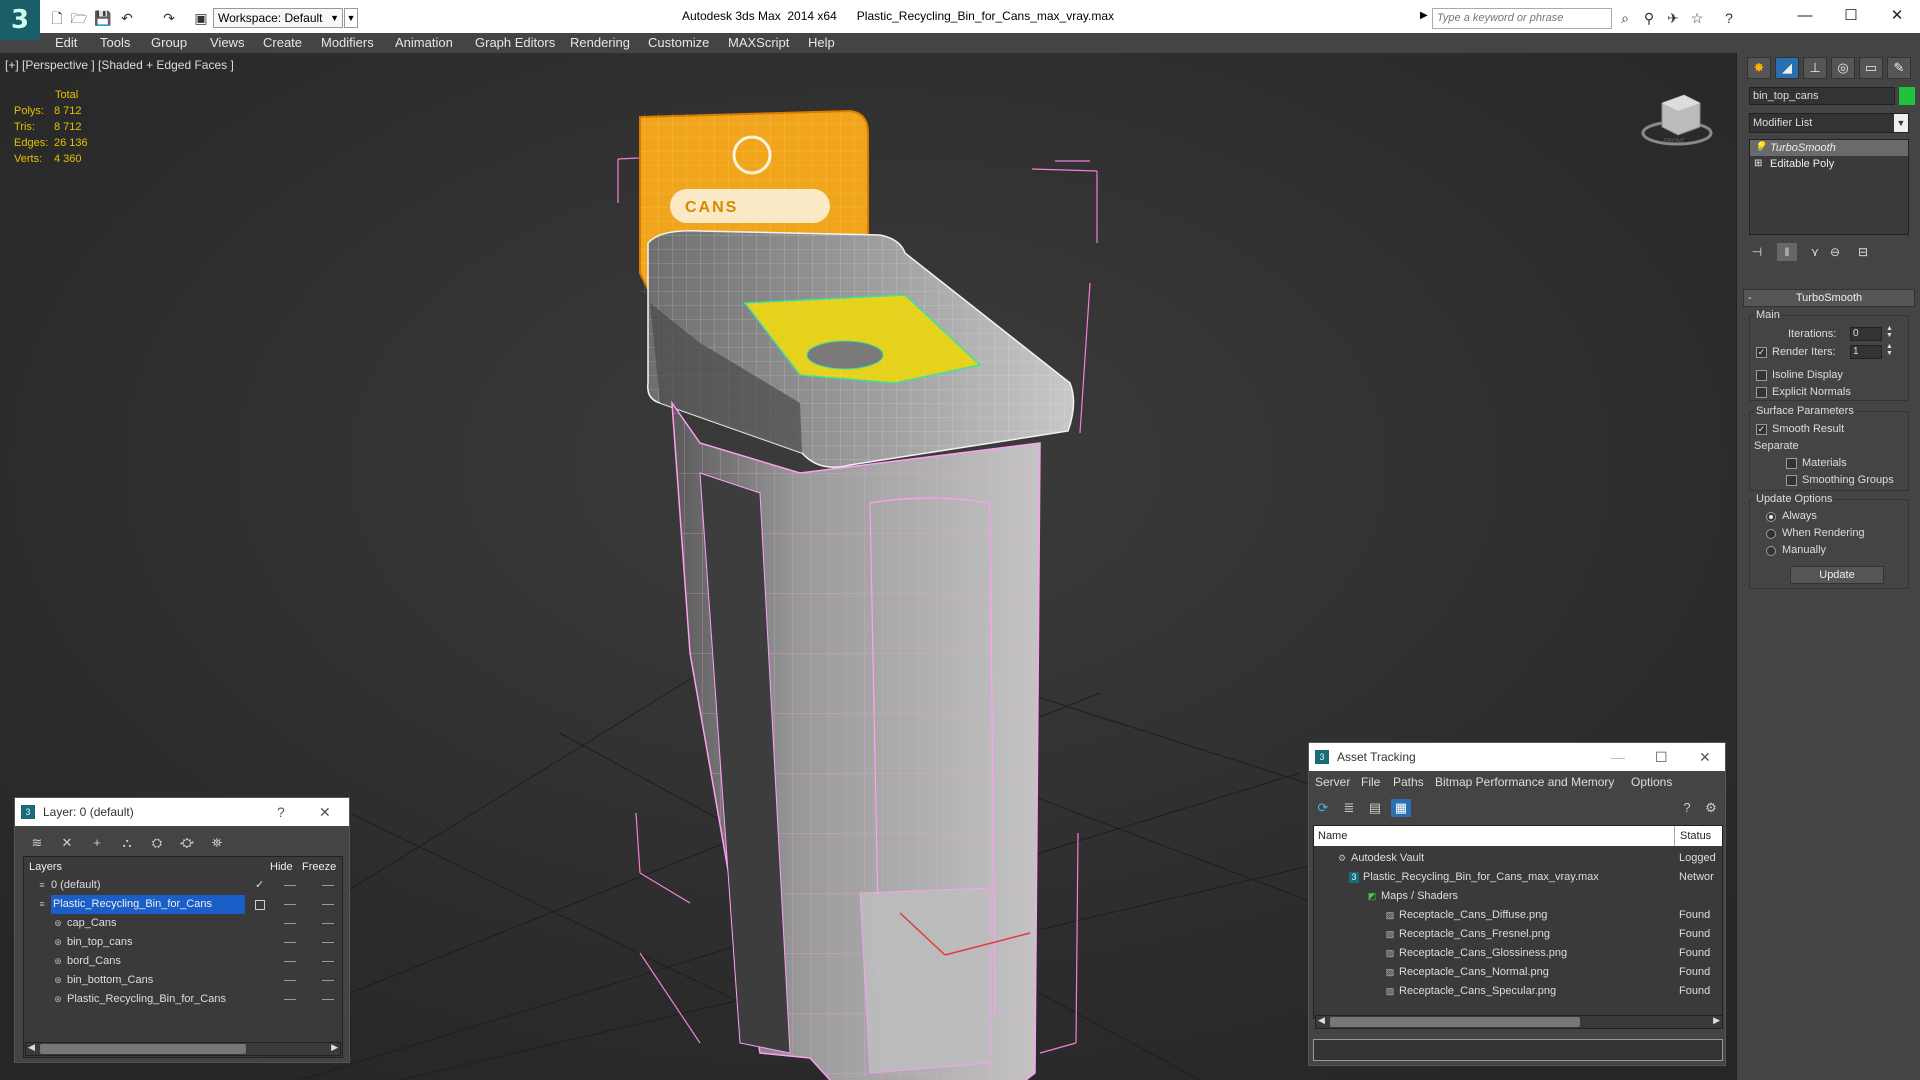 The height and width of the screenshot is (1080, 1920). What do you see at coordinates (1805, 16) in the screenshot?
I see `minimize-button: —` at bounding box center [1805, 16].